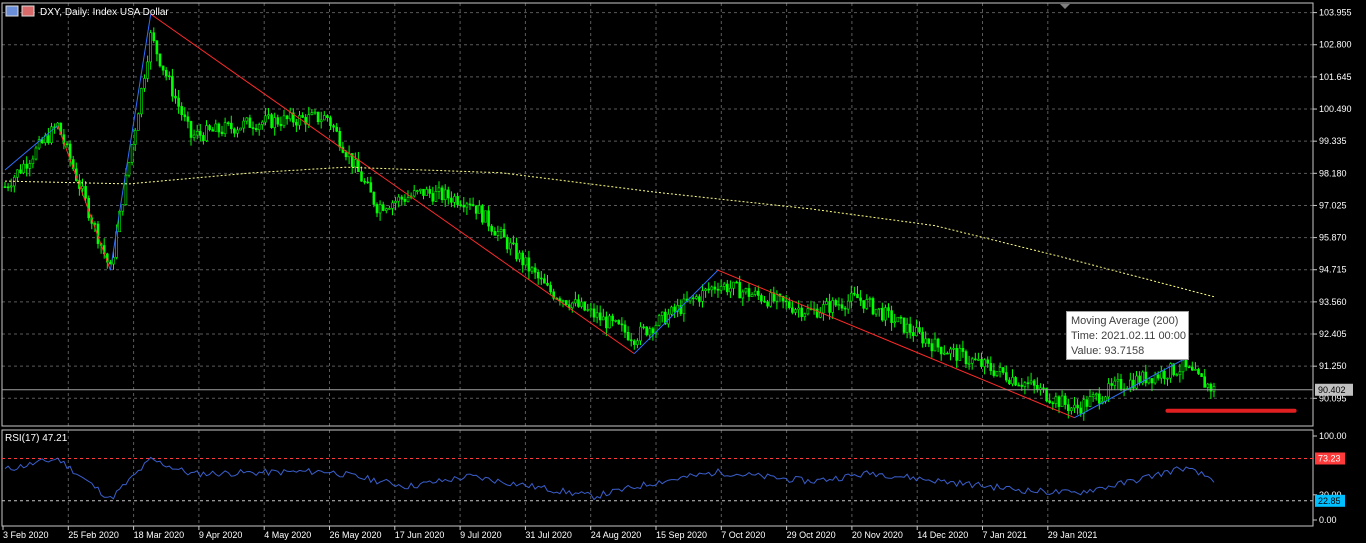 This screenshot has height=543, width=1366. What do you see at coordinates (287, 535) in the screenshot?
I see `x-tick-label: 4 May 2020` at bounding box center [287, 535].